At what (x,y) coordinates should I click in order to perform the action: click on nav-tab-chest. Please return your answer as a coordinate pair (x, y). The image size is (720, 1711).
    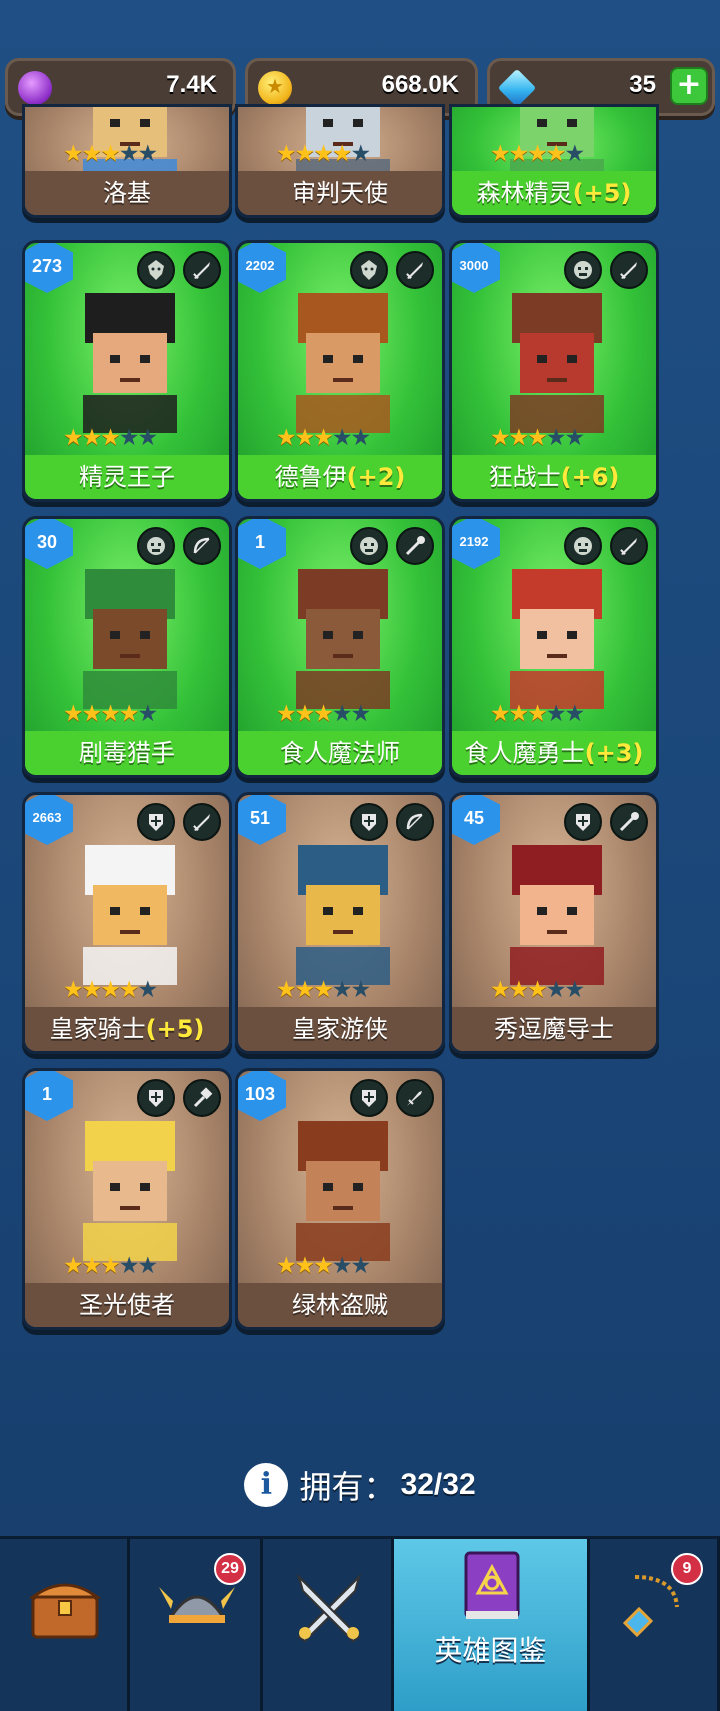
    Looking at the image, I should click on (65, 1625).